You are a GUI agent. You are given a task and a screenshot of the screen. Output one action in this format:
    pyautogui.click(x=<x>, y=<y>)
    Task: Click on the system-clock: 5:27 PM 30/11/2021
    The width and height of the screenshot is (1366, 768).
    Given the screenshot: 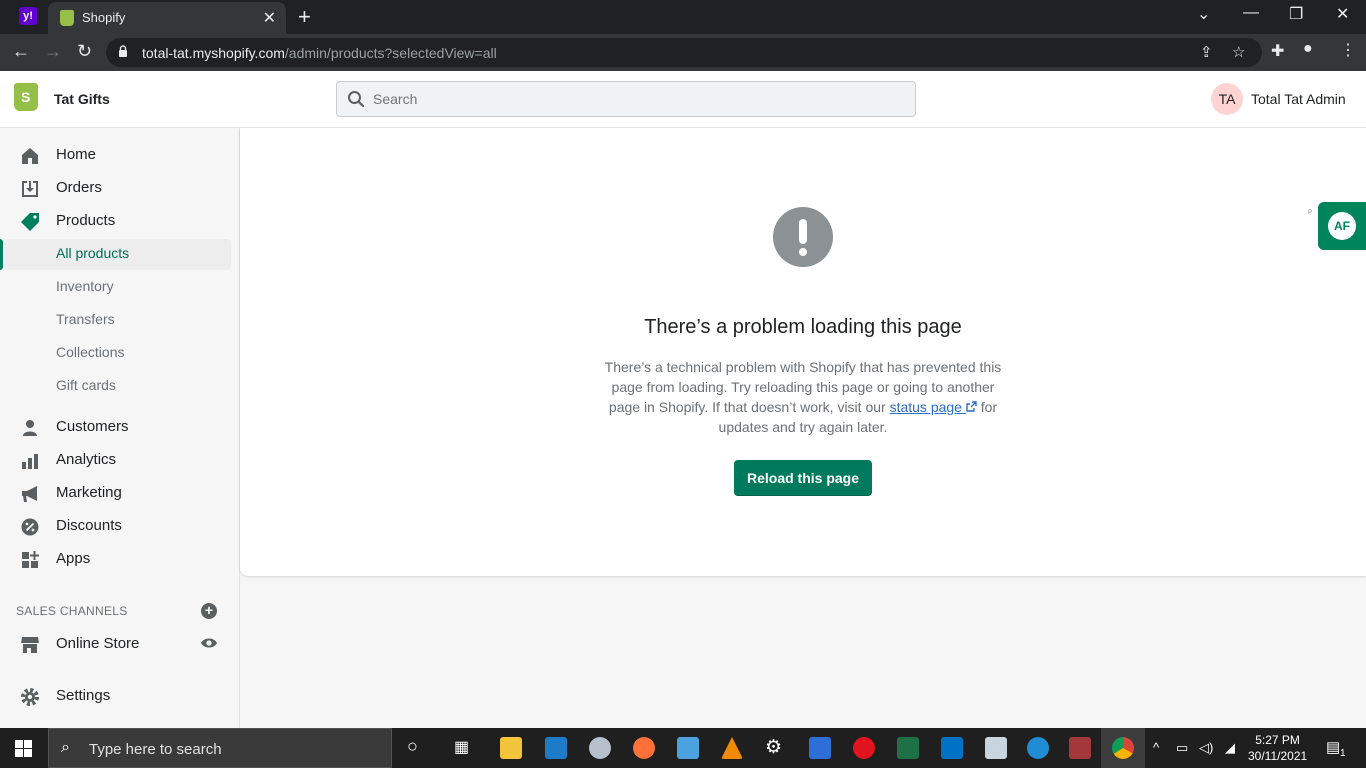 What is the action you would take?
    pyautogui.click(x=1277, y=748)
    